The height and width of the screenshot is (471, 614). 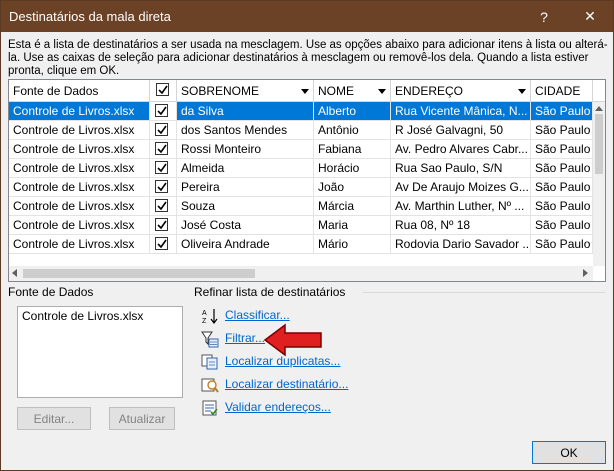 I want to click on cell-sobrenome: José Costa, so click(x=245, y=225).